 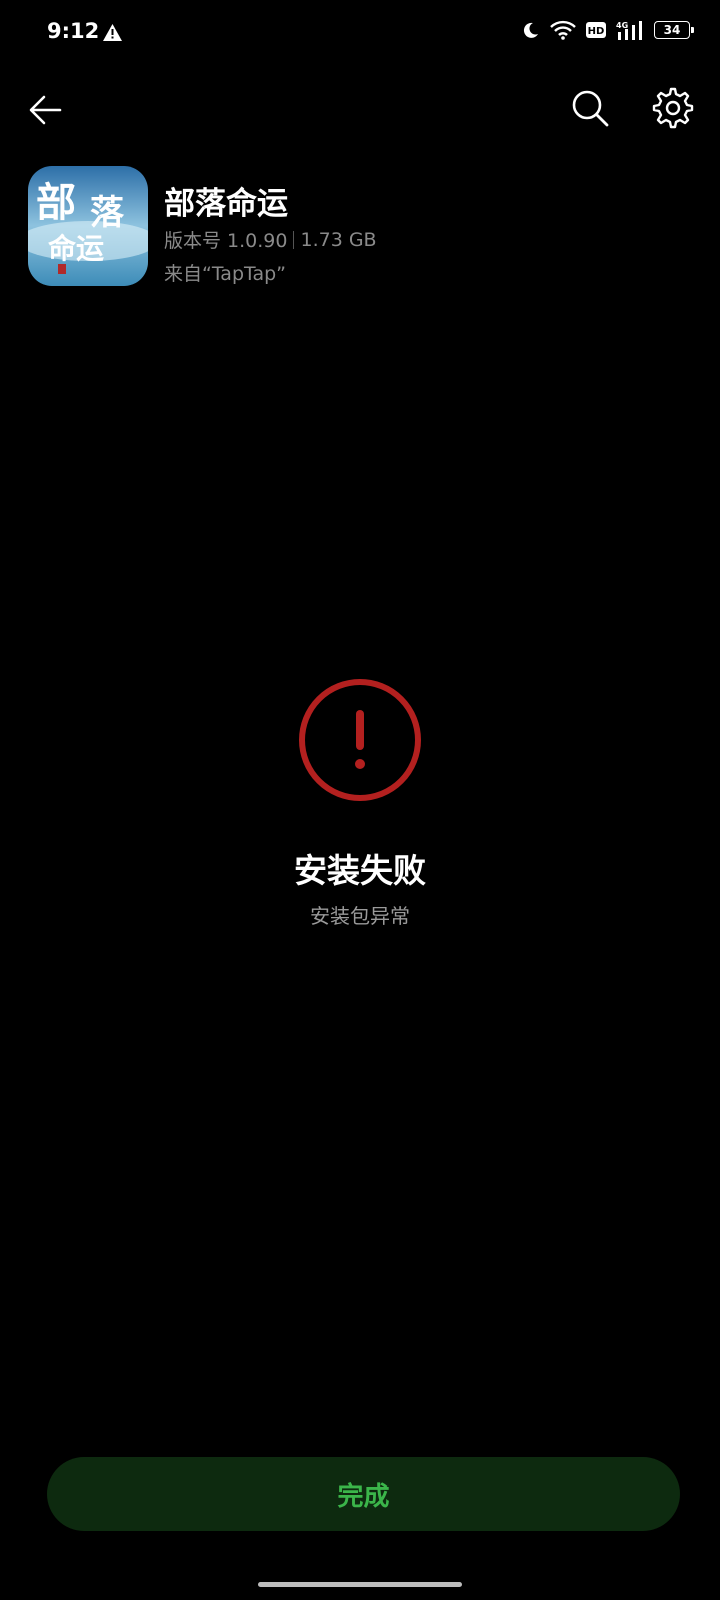 I want to click on app-version: 版本号 1.0.90, so click(x=226, y=241).